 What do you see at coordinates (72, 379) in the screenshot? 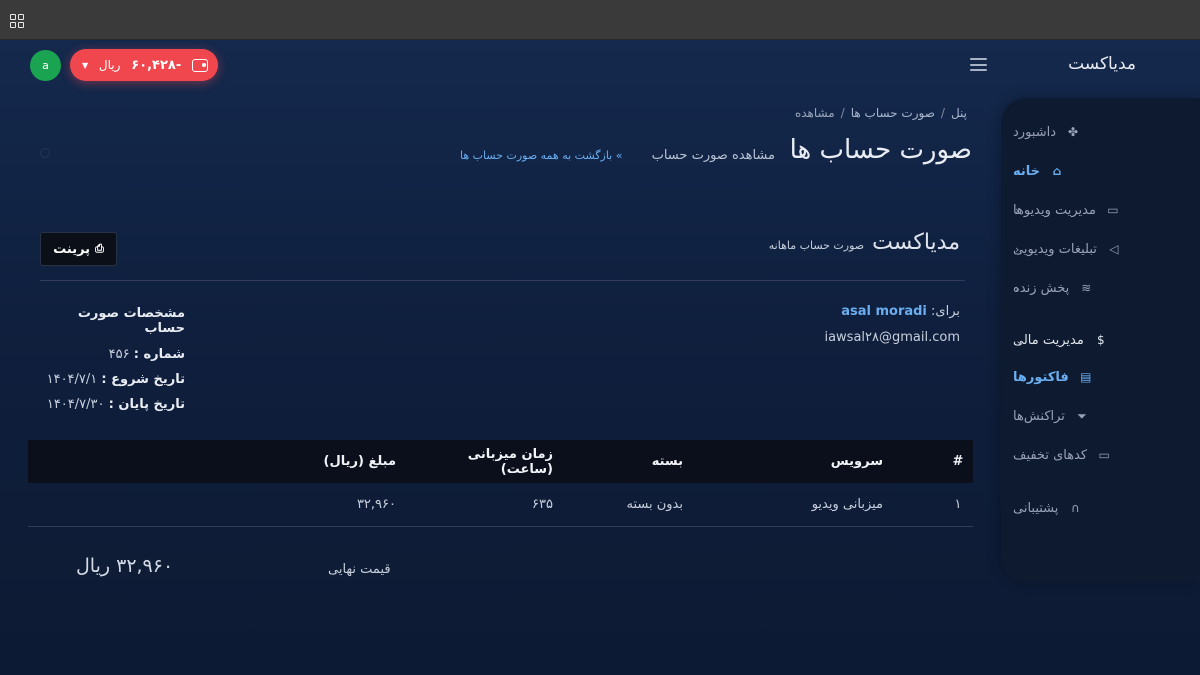
I see `spec-start-value: ۱۴۰۴/۷/۱` at bounding box center [72, 379].